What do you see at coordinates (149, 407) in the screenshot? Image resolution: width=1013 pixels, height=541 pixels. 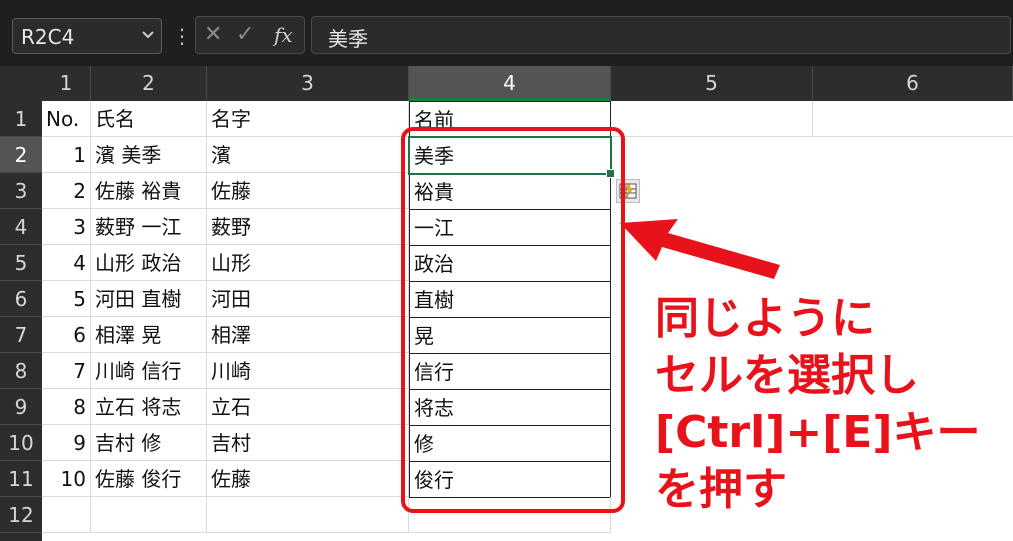 I see `cell-fullname: 立石 将志` at bounding box center [149, 407].